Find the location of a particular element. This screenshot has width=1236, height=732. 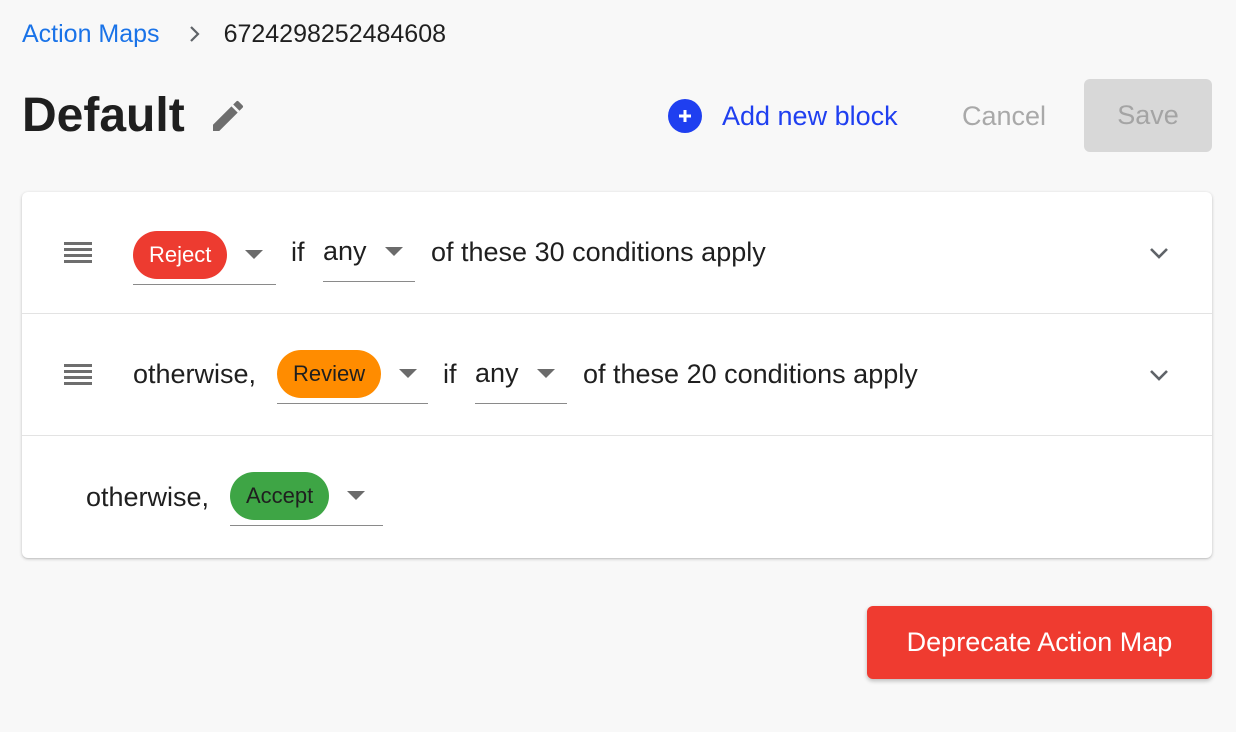

action-select: Reject is located at coordinates (204, 255).